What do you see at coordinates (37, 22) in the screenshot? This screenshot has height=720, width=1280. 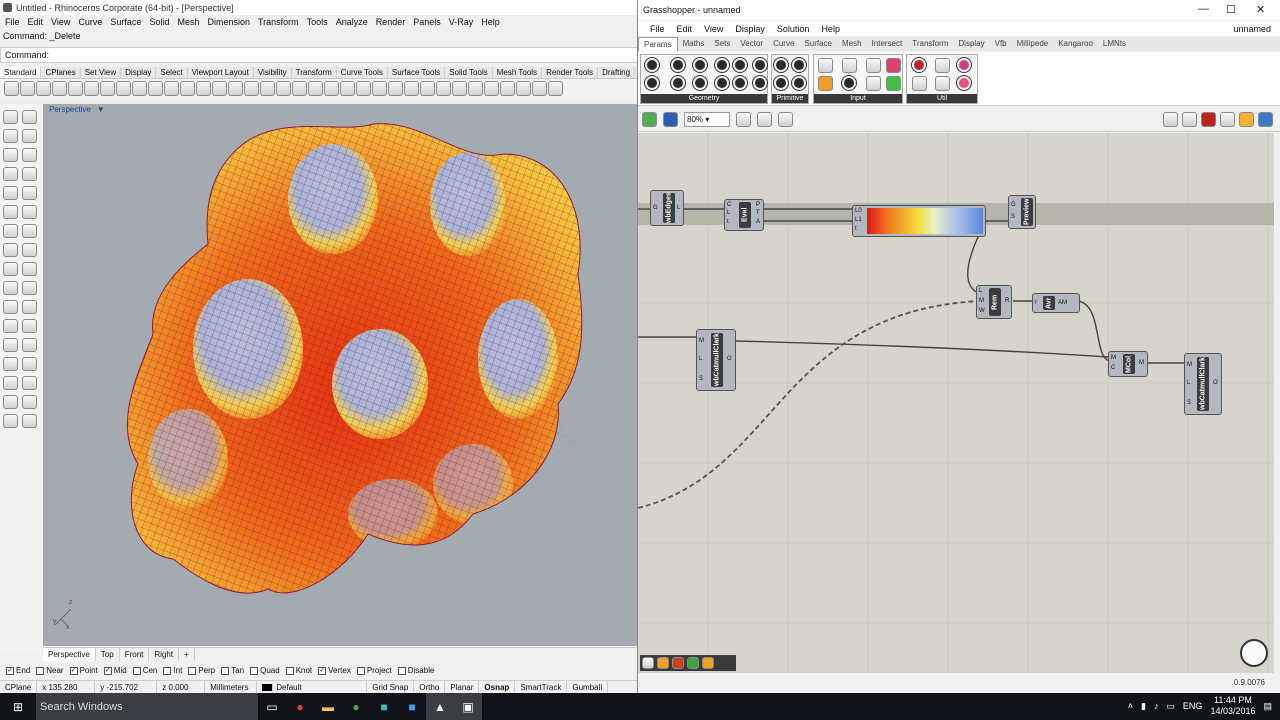 I see `menu-edit: Edit` at bounding box center [37, 22].